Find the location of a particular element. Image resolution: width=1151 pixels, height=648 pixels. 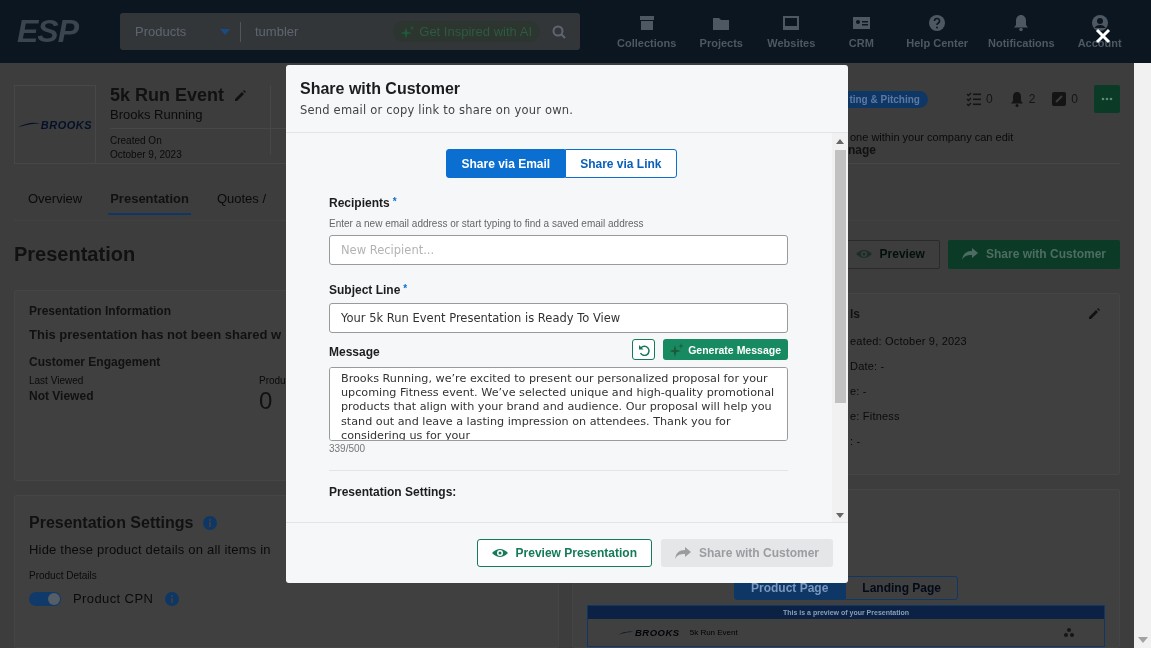

section-label: Presentation Settings: is located at coordinates (393, 492).